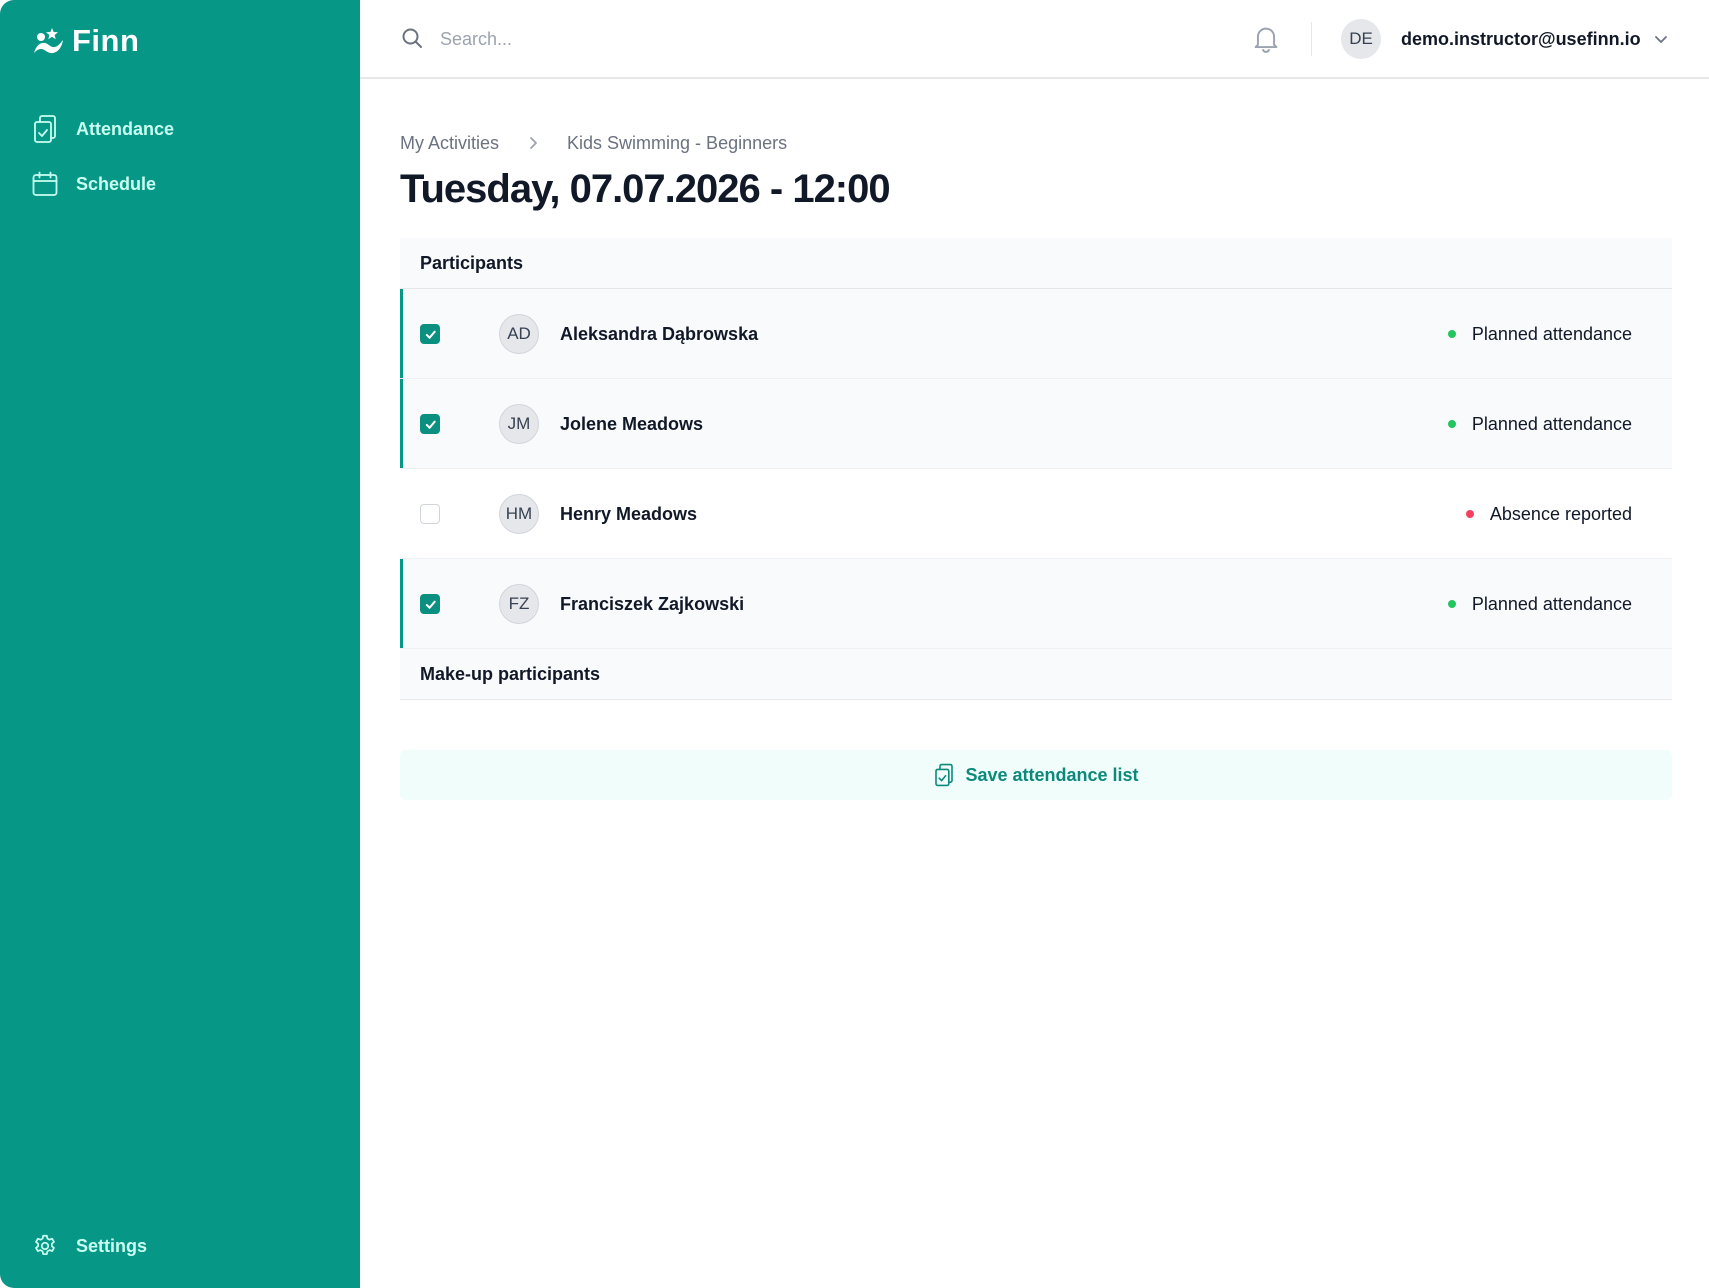  I want to click on sidebar-item-schedule: Schedule, so click(103, 184).